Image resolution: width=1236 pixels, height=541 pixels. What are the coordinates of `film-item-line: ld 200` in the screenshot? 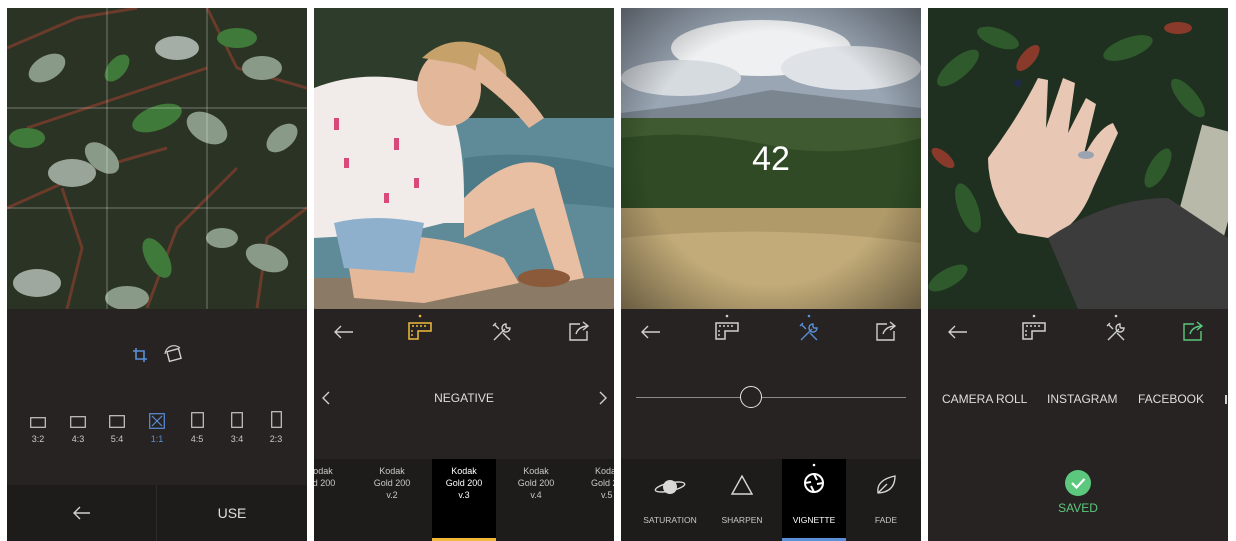 It's located at (325, 483).